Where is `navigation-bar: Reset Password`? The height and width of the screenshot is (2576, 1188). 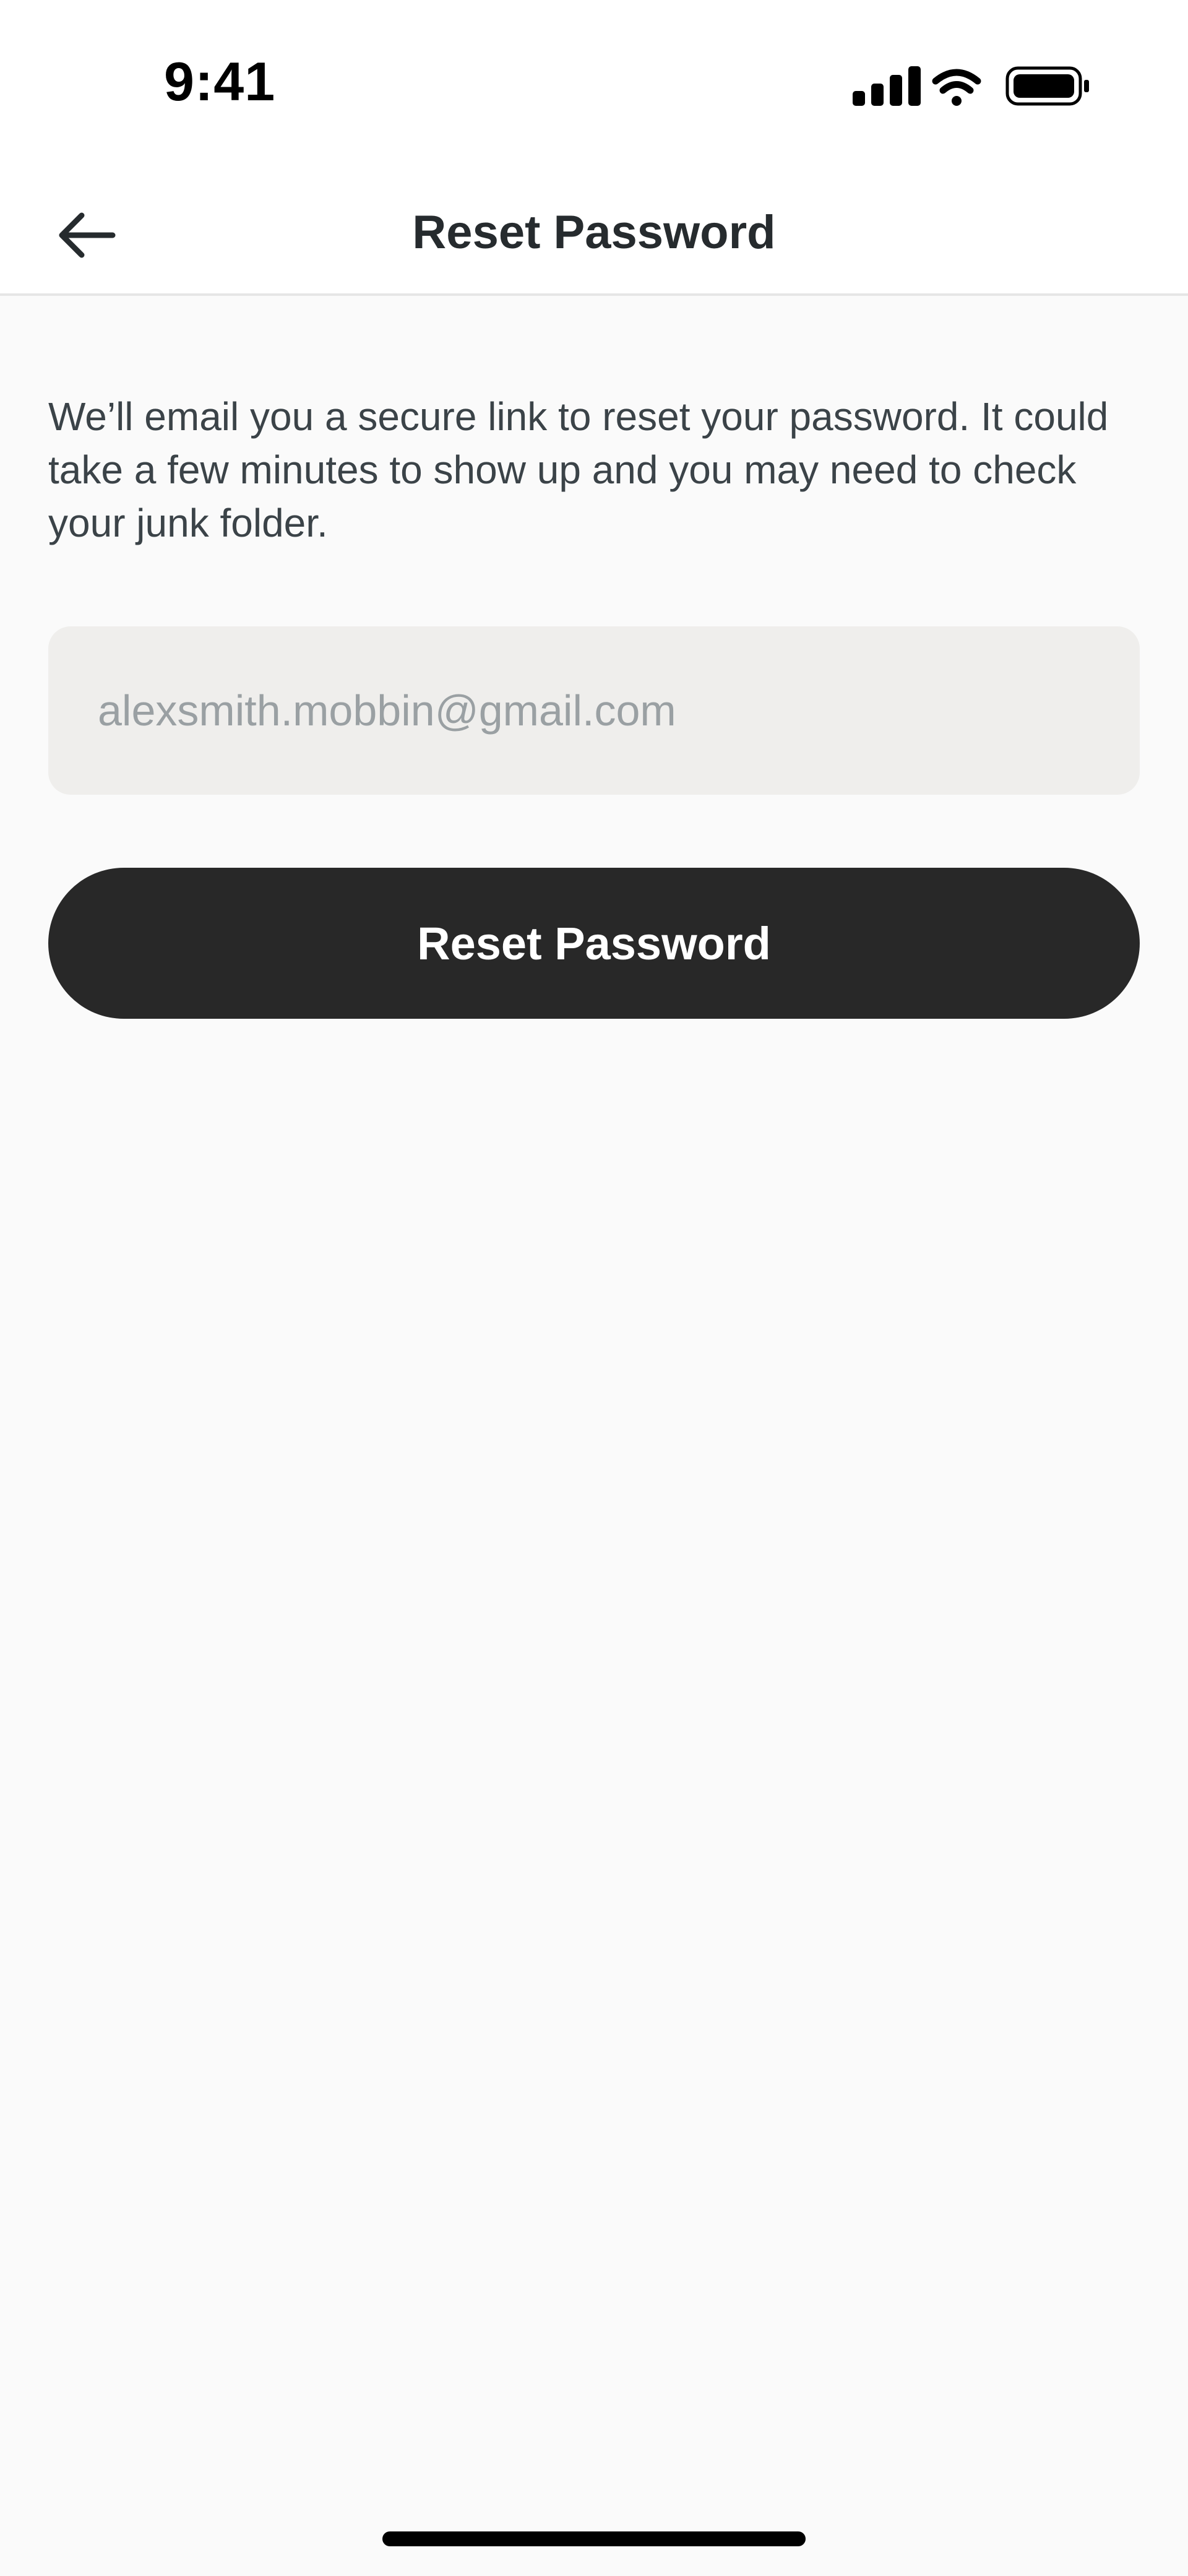
navigation-bar: Reset Password is located at coordinates (594, 228).